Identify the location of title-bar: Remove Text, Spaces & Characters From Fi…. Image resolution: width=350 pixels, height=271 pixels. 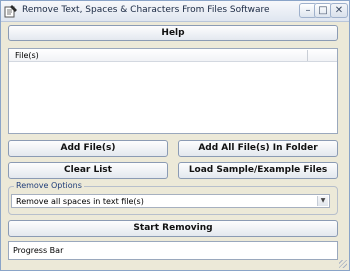
(175, 11).